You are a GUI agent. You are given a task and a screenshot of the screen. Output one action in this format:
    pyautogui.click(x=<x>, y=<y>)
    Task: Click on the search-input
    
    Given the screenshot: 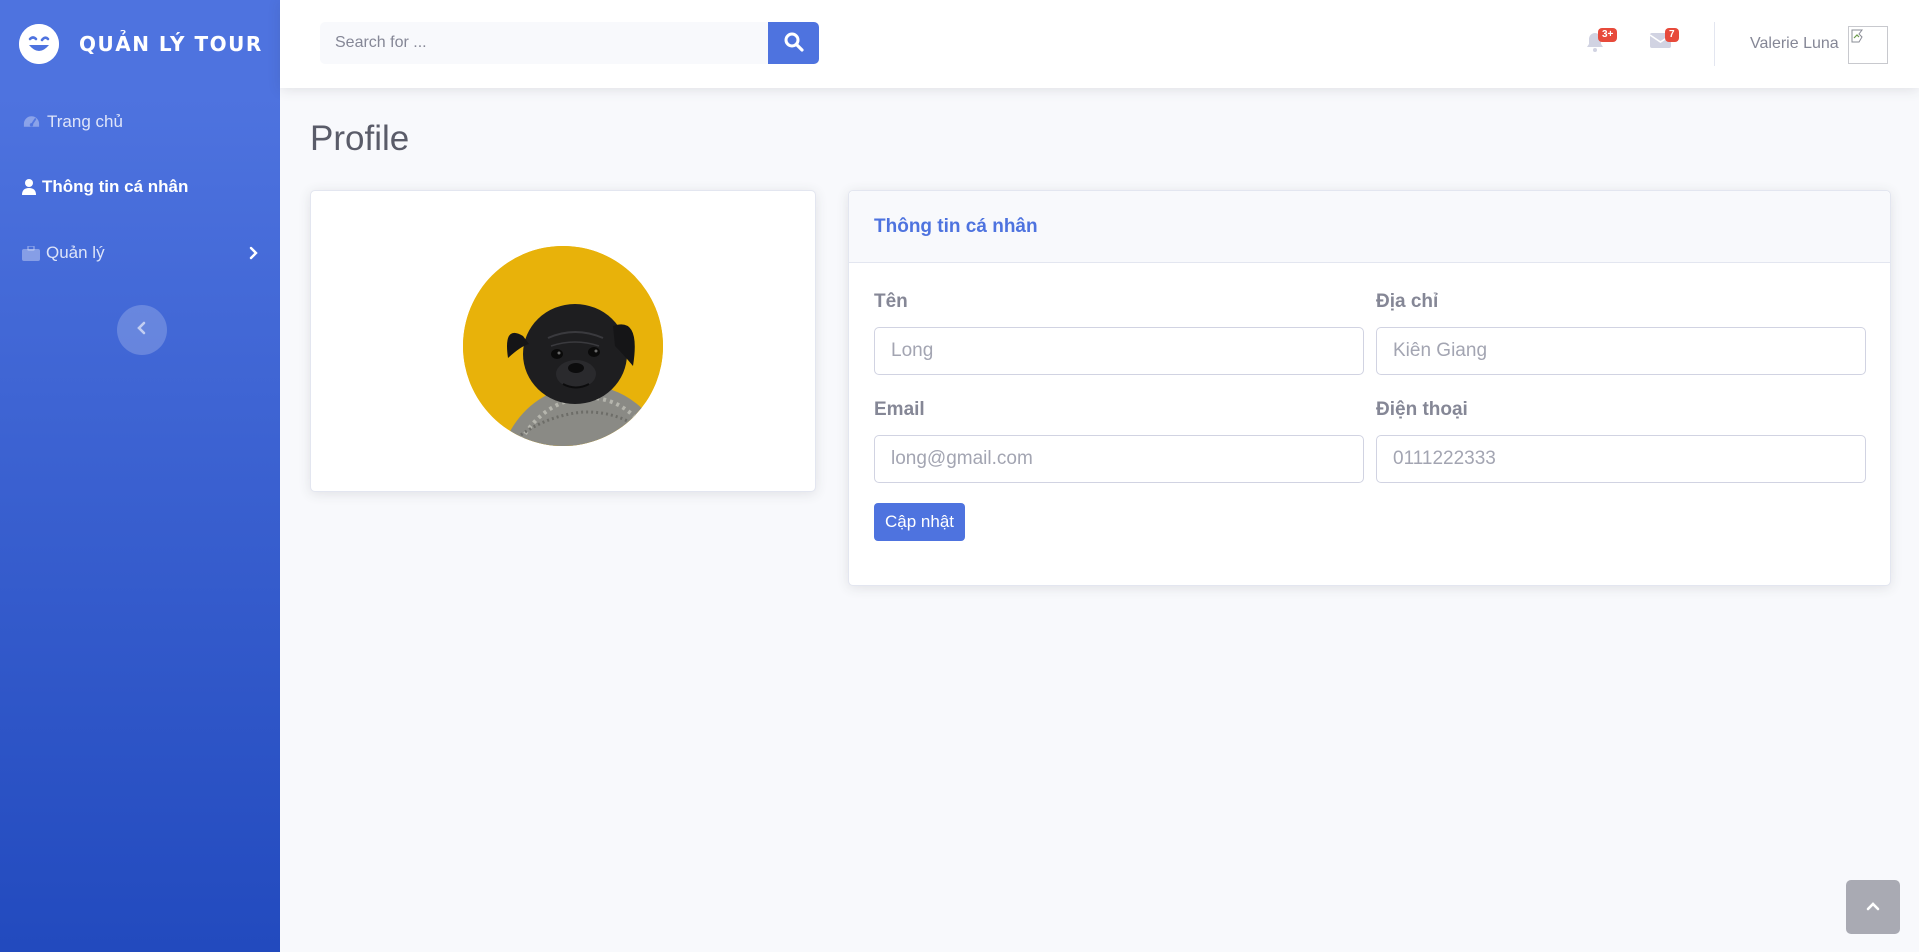 What is the action you would take?
    pyautogui.click(x=544, y=43)
    